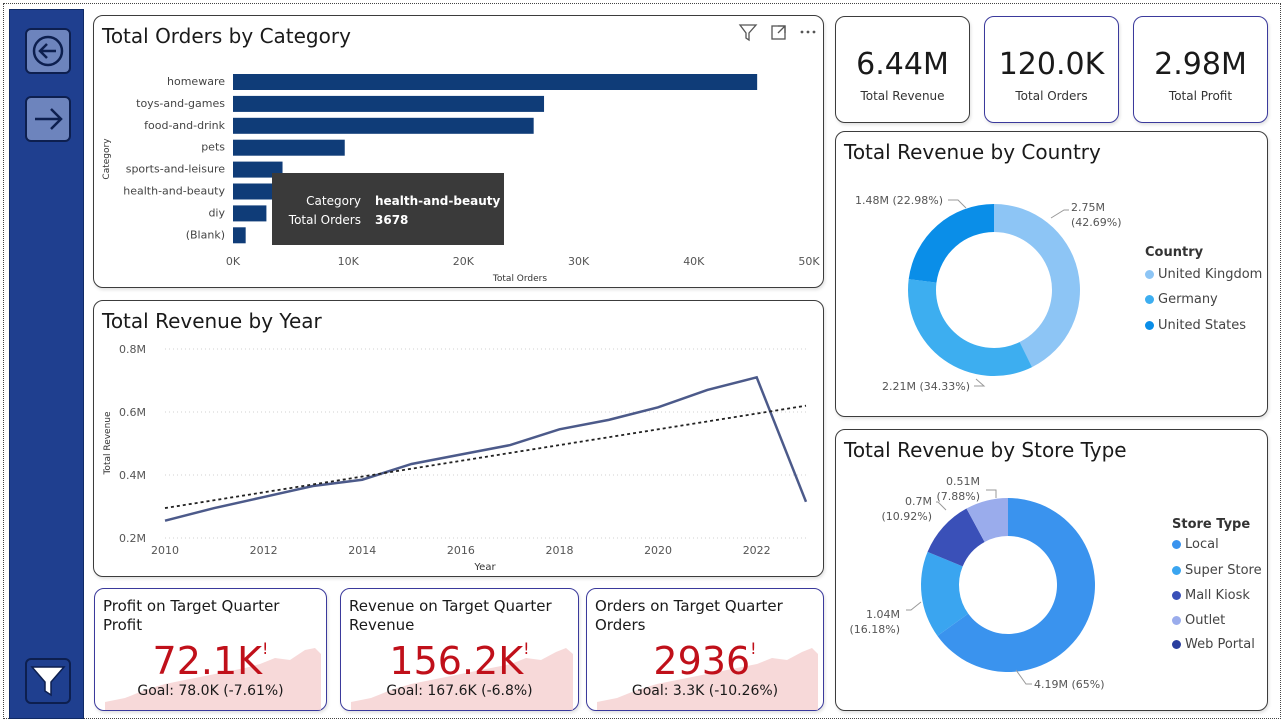  What do you see at coordinates (1200, 64) in the screenshot?
I see `kpi-value: 2.98M` at bounding box center [1200, 64].